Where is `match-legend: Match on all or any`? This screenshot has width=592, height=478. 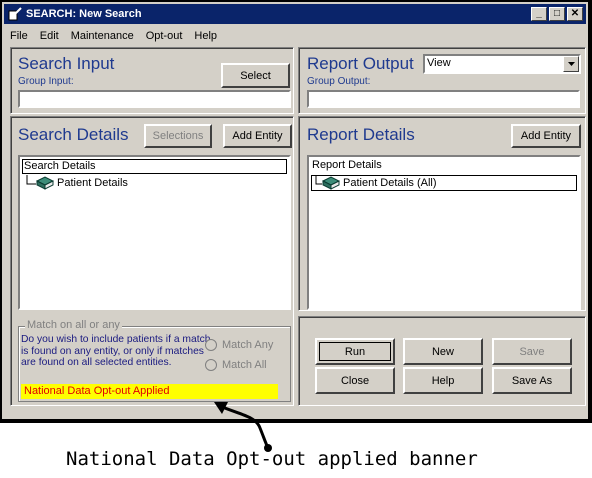 match-legend: Match on all or any is located at coordinates (73, 325).